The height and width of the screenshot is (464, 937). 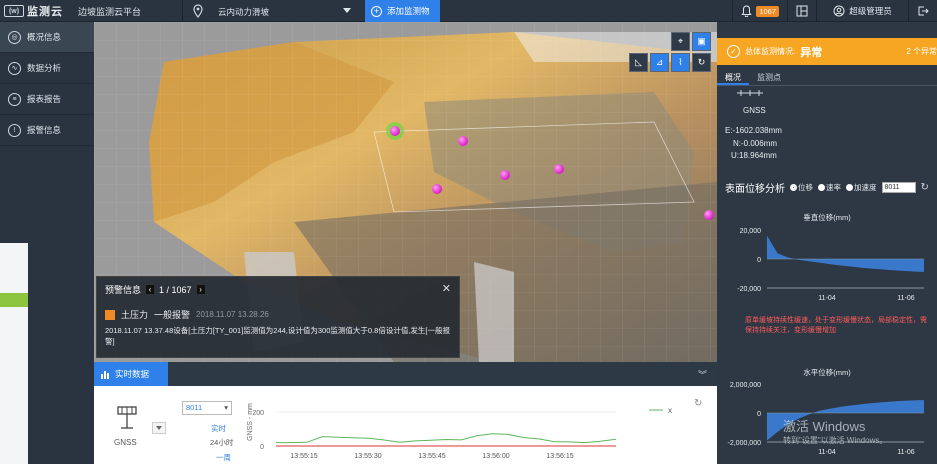 What do you see at coordinates (218, 428) in the screenshot?
I see `range-realtime: 实时` at bounding box center [218, 428].